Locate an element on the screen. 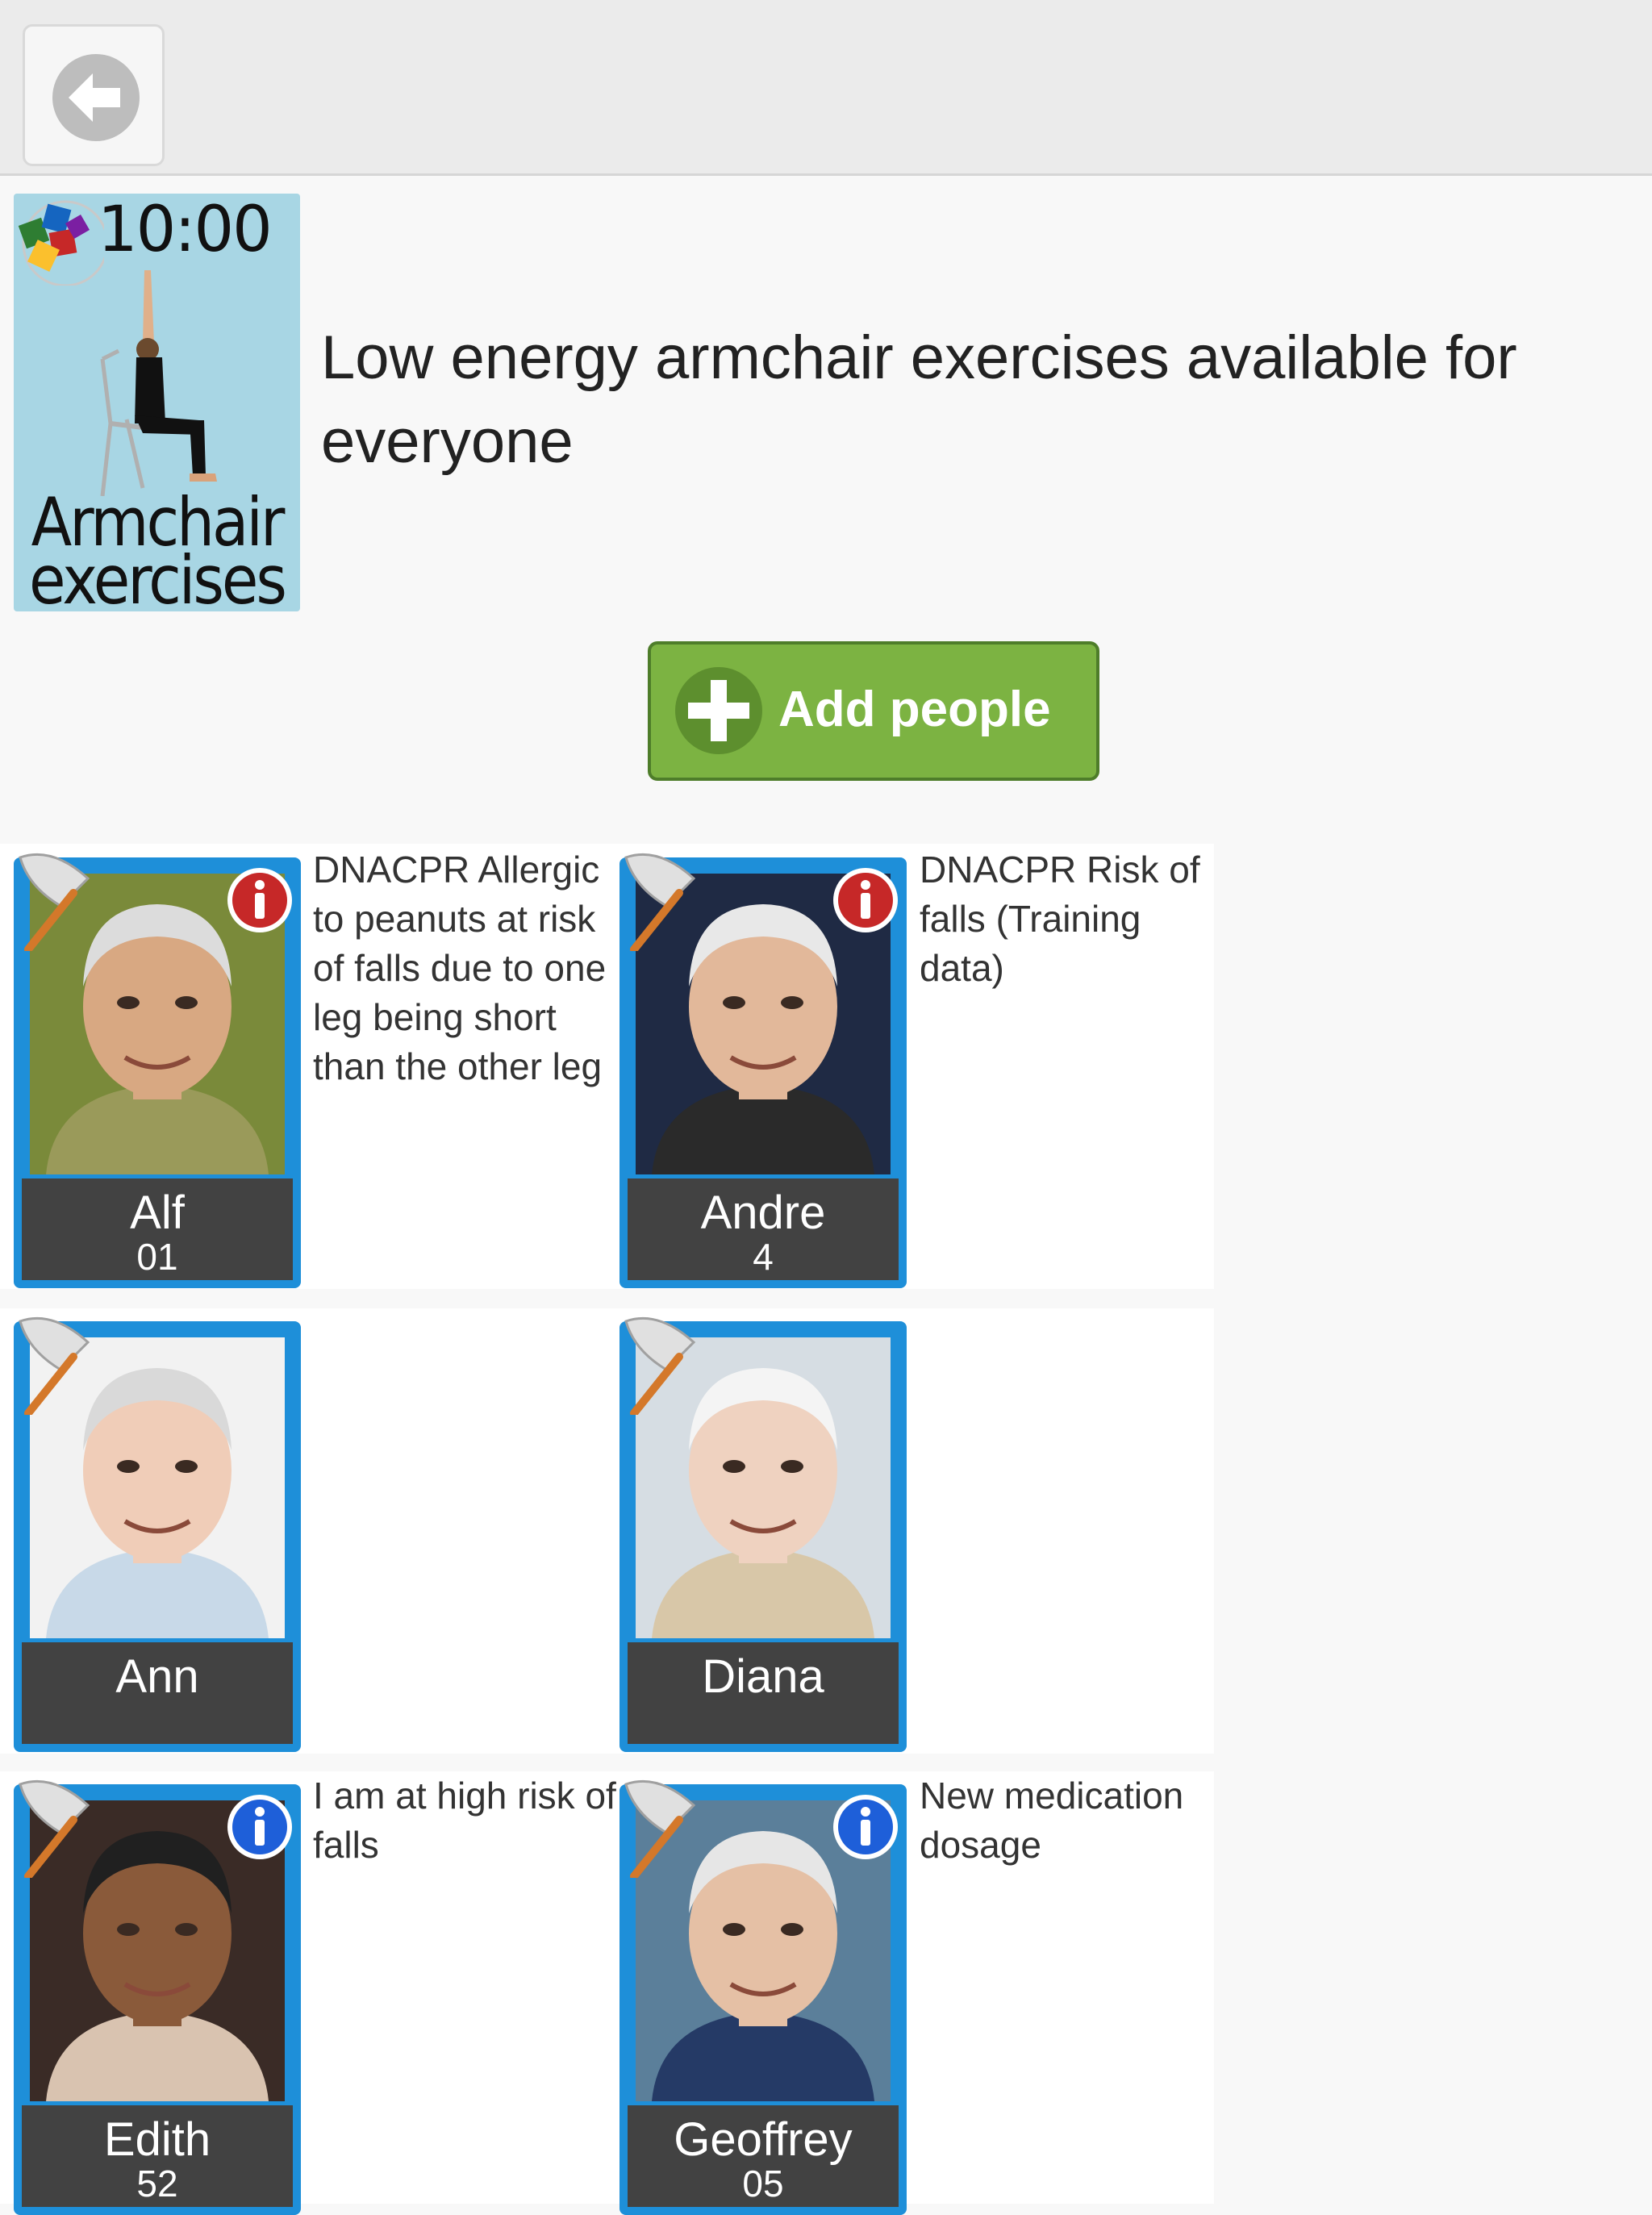 This screenshot has width=1652, height=2215. armchair-exercise-figure is located at coordinates (158, 383).